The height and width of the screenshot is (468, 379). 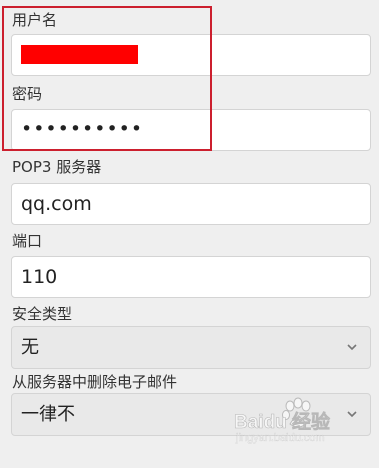 What do you see at coordinates (56, 204) in the screenshot?
I see `pop3-server-value: qq.com` at bounding box center [56, 204].